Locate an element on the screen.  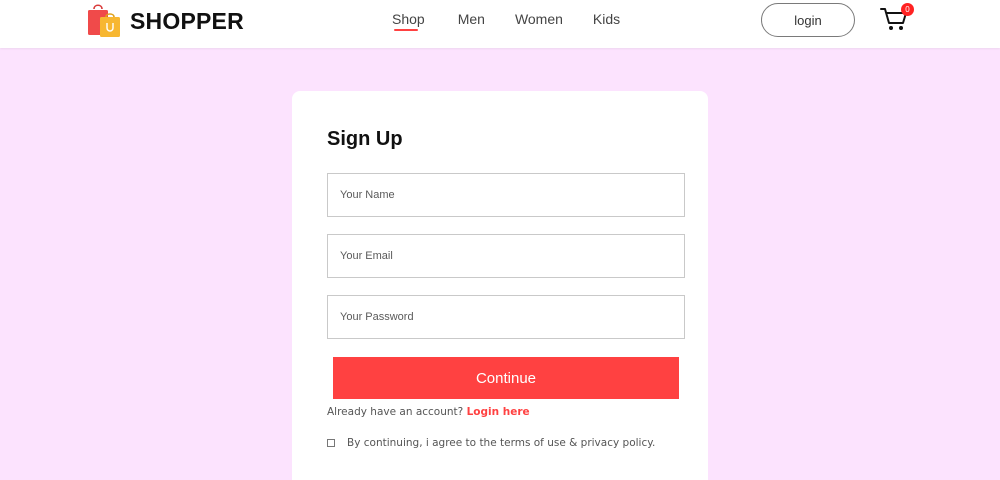
navbar: SHOPPER Shop Men Women Kids login 0 is located at coordinates (500, 24).